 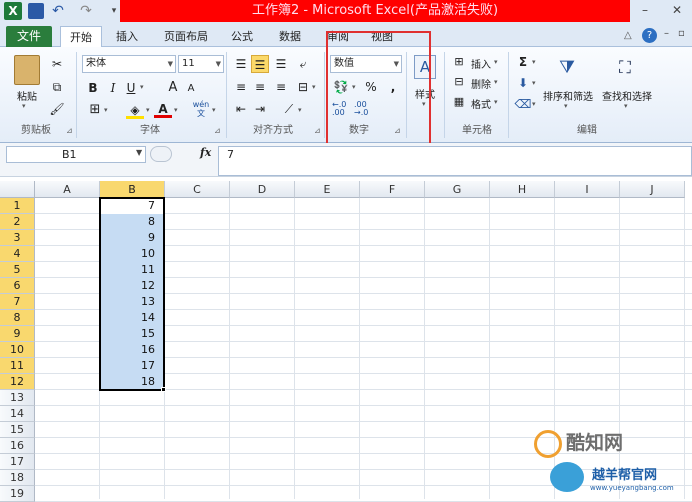 I want to click on phonetic-icon: wén 文, so click(x=201, y=109).